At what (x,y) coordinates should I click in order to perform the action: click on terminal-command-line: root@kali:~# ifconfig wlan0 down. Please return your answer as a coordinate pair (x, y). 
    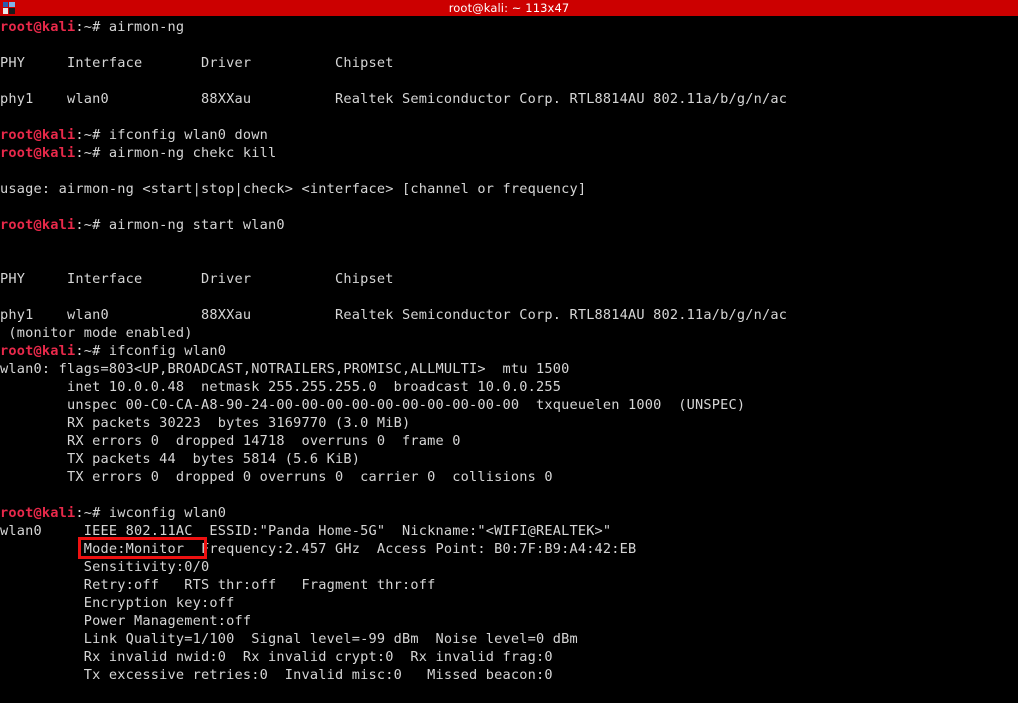
    Looking at the image, I should click on (509, 135).